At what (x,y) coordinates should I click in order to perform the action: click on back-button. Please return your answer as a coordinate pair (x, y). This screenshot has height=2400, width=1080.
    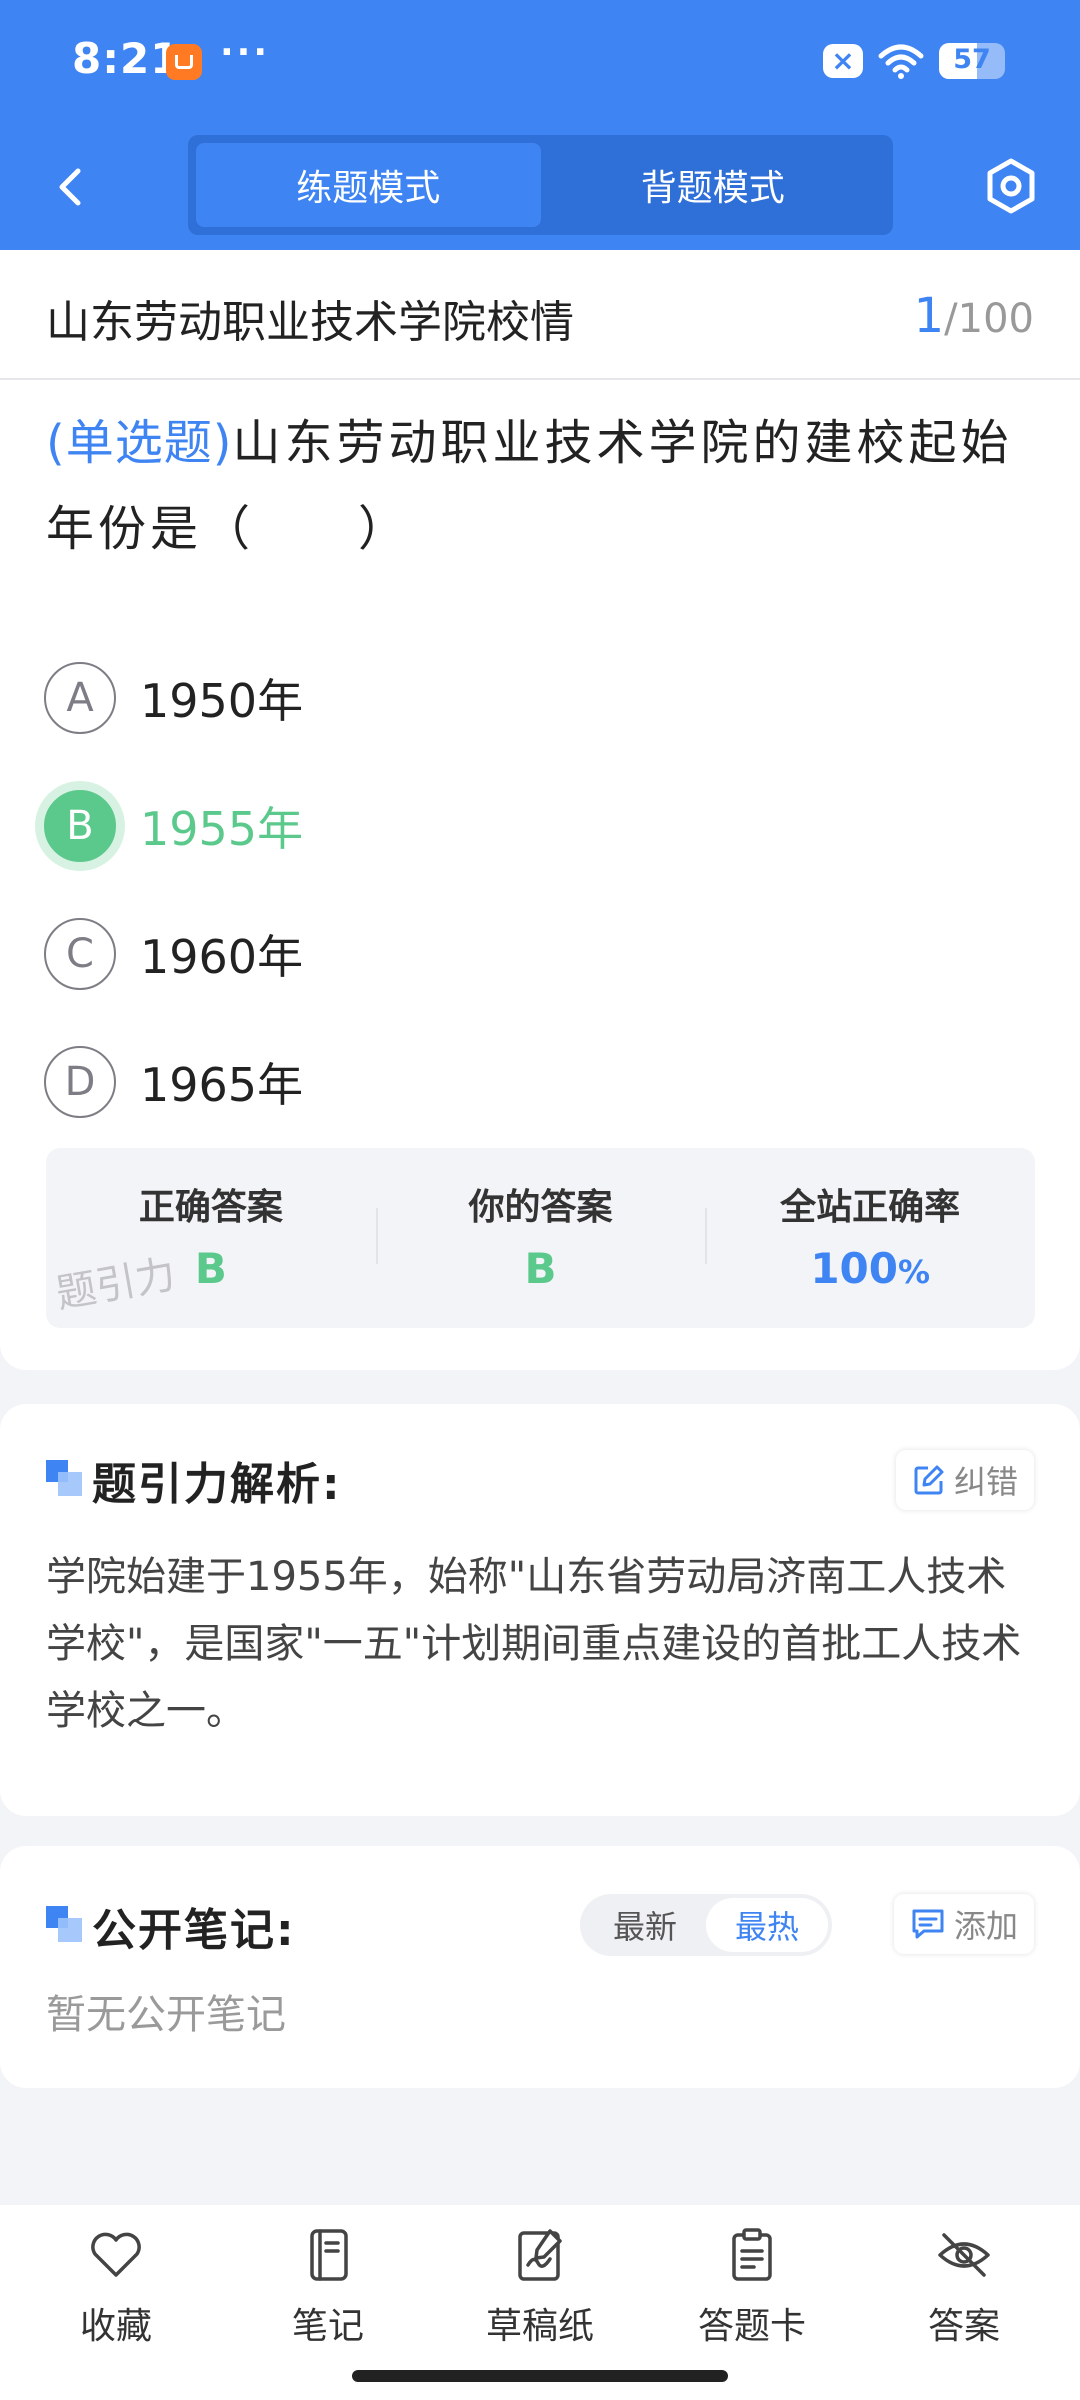
    Looking at the image, I should click on (72, 187).